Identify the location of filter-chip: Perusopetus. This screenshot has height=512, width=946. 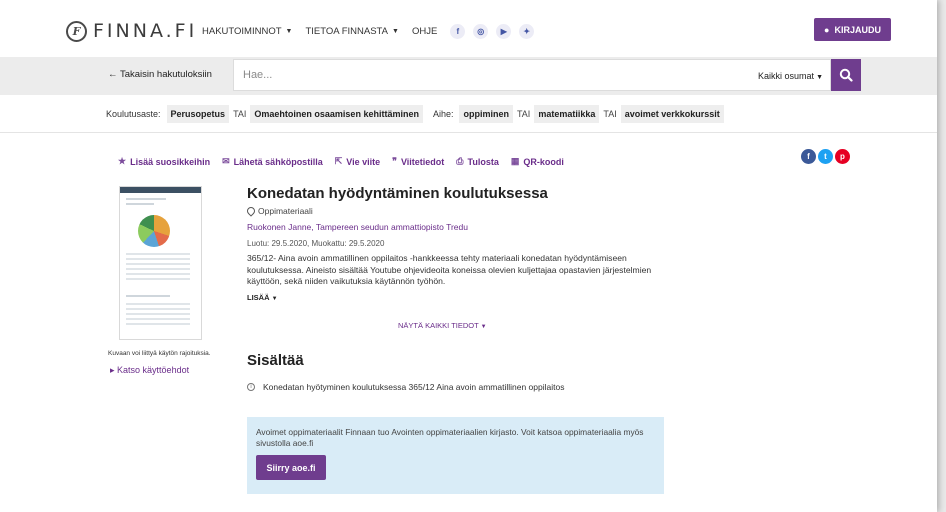
(198, 114).